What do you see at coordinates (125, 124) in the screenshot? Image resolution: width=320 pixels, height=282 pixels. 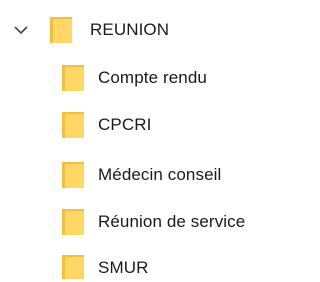 I see `tree-item-label: CPCRI` at bounding box center [125, 124].